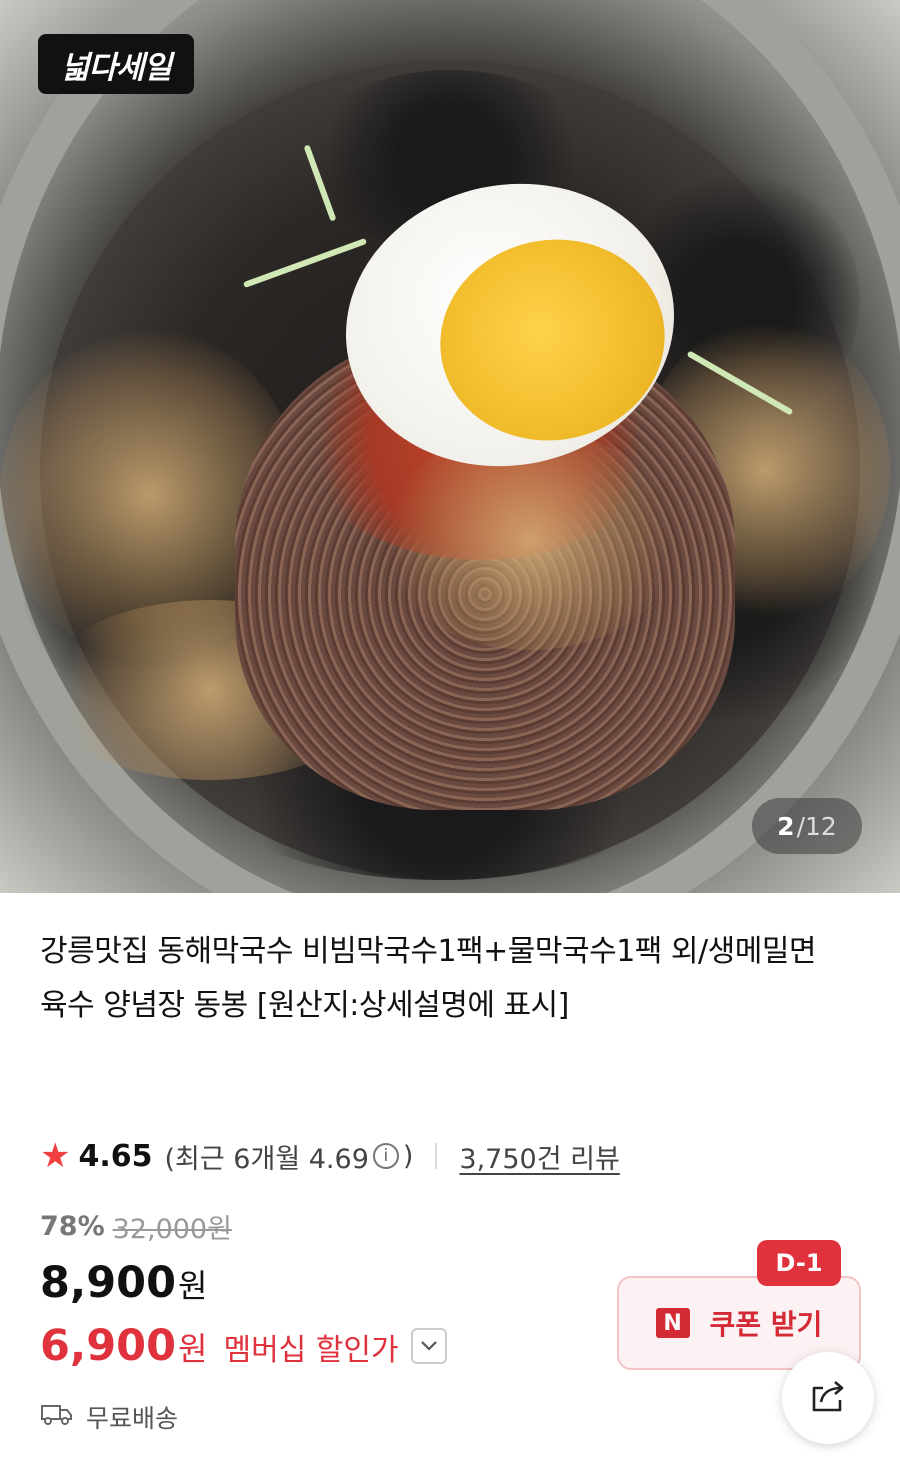 This screenshot has width=900, height=1468. Describe the element at coordinates (428, 1346) in the screenshot. I see `chevron-down-icon` at that location.